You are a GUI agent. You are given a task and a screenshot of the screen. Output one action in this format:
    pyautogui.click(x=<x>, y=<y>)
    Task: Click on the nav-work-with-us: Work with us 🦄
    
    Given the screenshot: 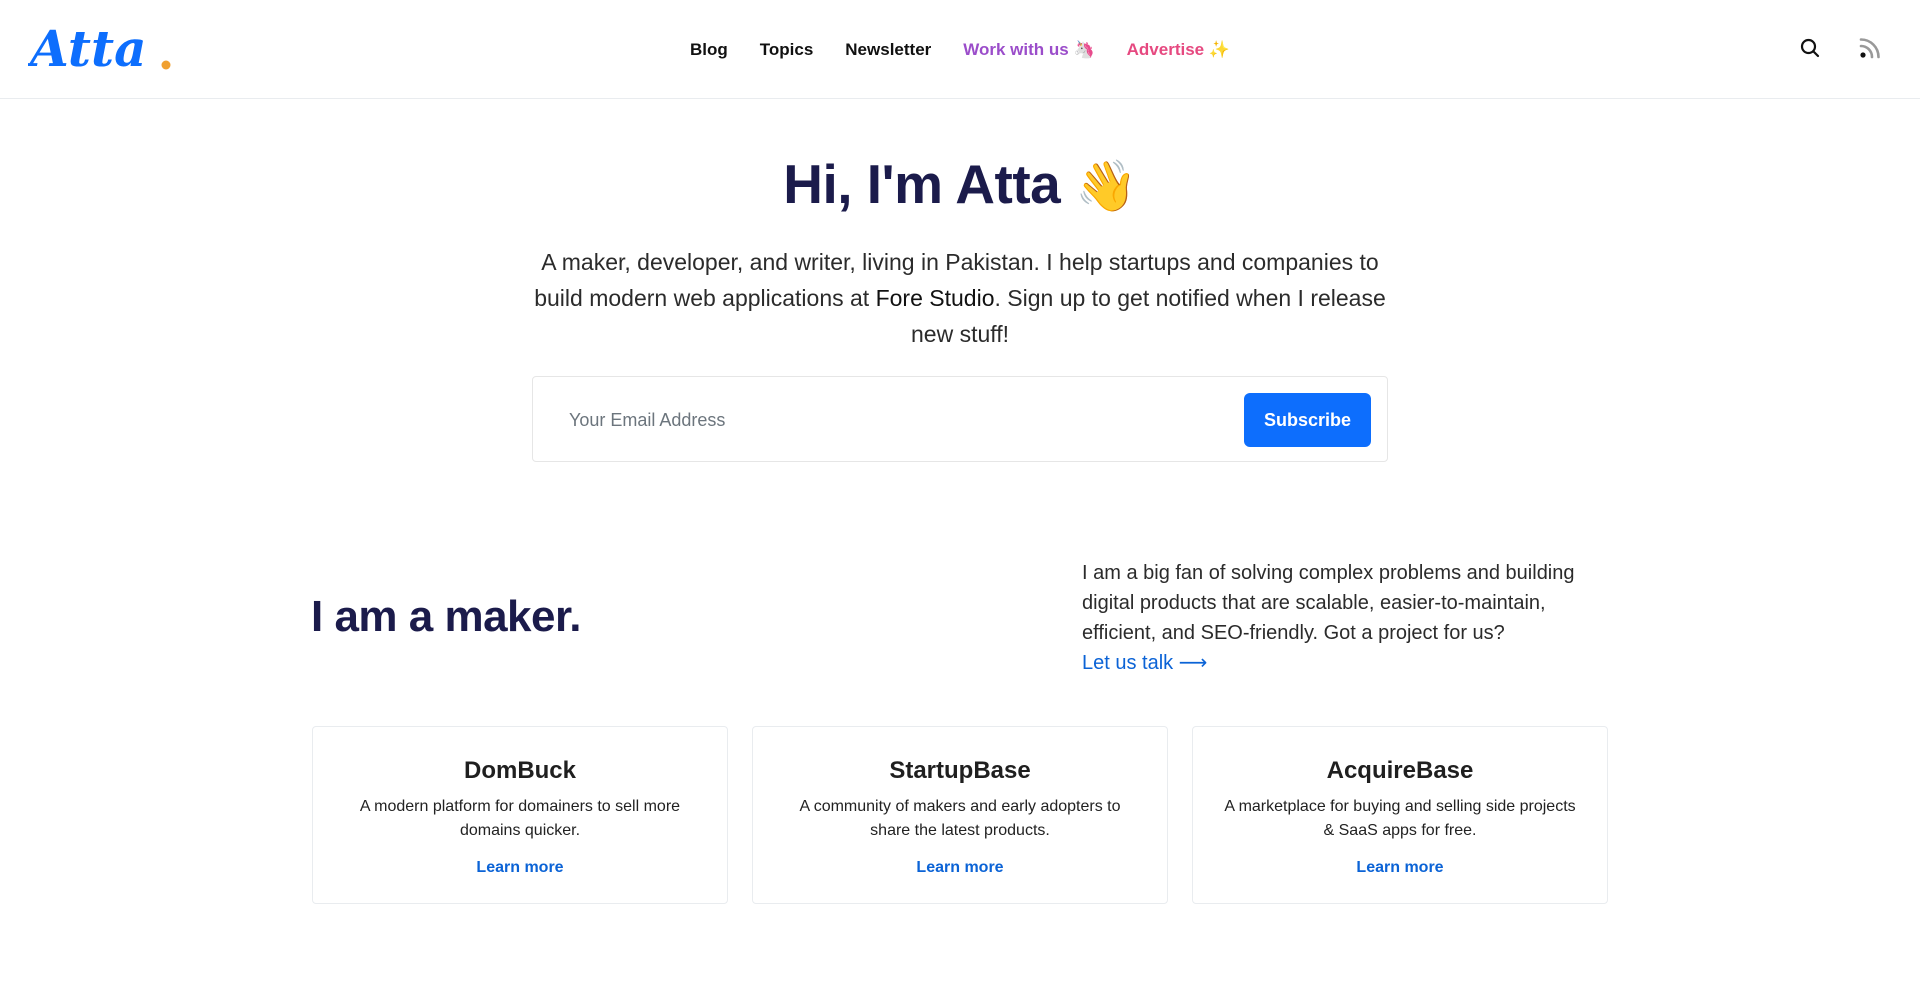 What is the action you would take?
    pyautogui.click(x=1028, y=50)
    